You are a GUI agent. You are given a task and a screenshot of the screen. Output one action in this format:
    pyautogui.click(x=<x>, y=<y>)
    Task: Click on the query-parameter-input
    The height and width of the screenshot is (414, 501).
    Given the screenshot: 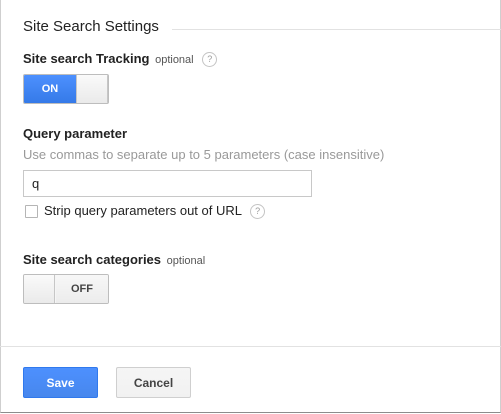 What is the action you would take?
    pyautogui.click(x=167, y=183)
    